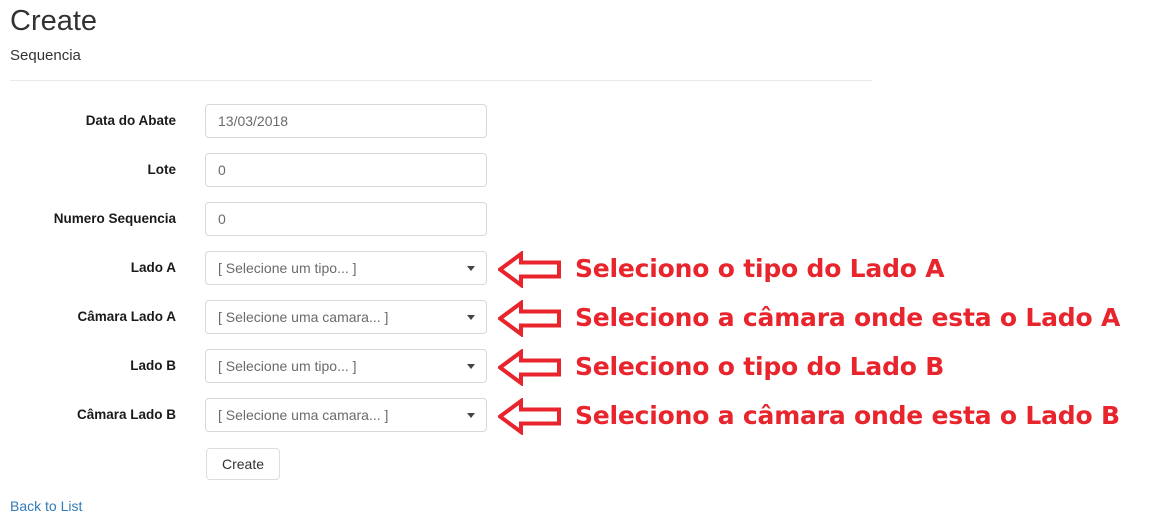 The width and height of the screenshot is (1175, 530). I want to click on annotation-text-camara-lado-b: Seleciono a câmara onde esta o Lado B, so click(847, 415).